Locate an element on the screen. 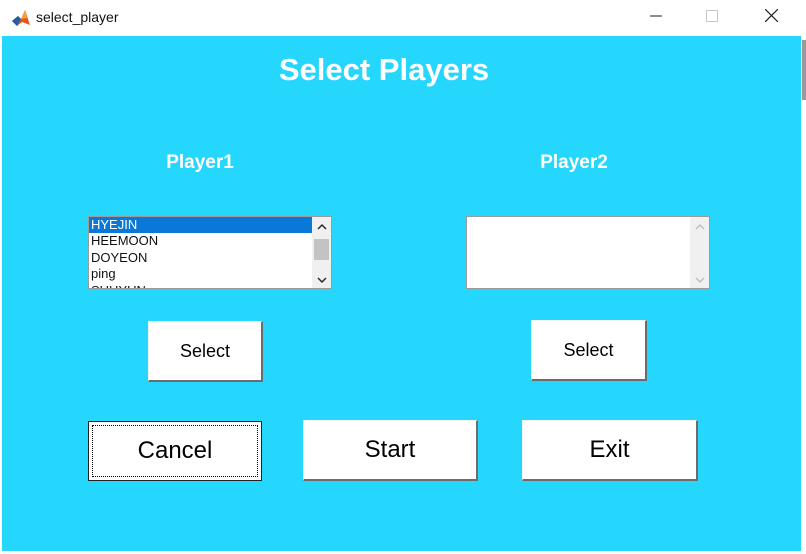  window-border is located at coordinates (803, 295).